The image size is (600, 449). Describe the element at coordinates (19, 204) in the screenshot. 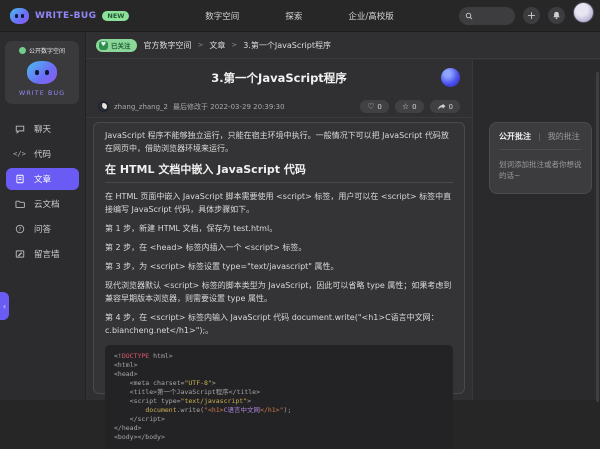

I see `folder-icon` at that location.